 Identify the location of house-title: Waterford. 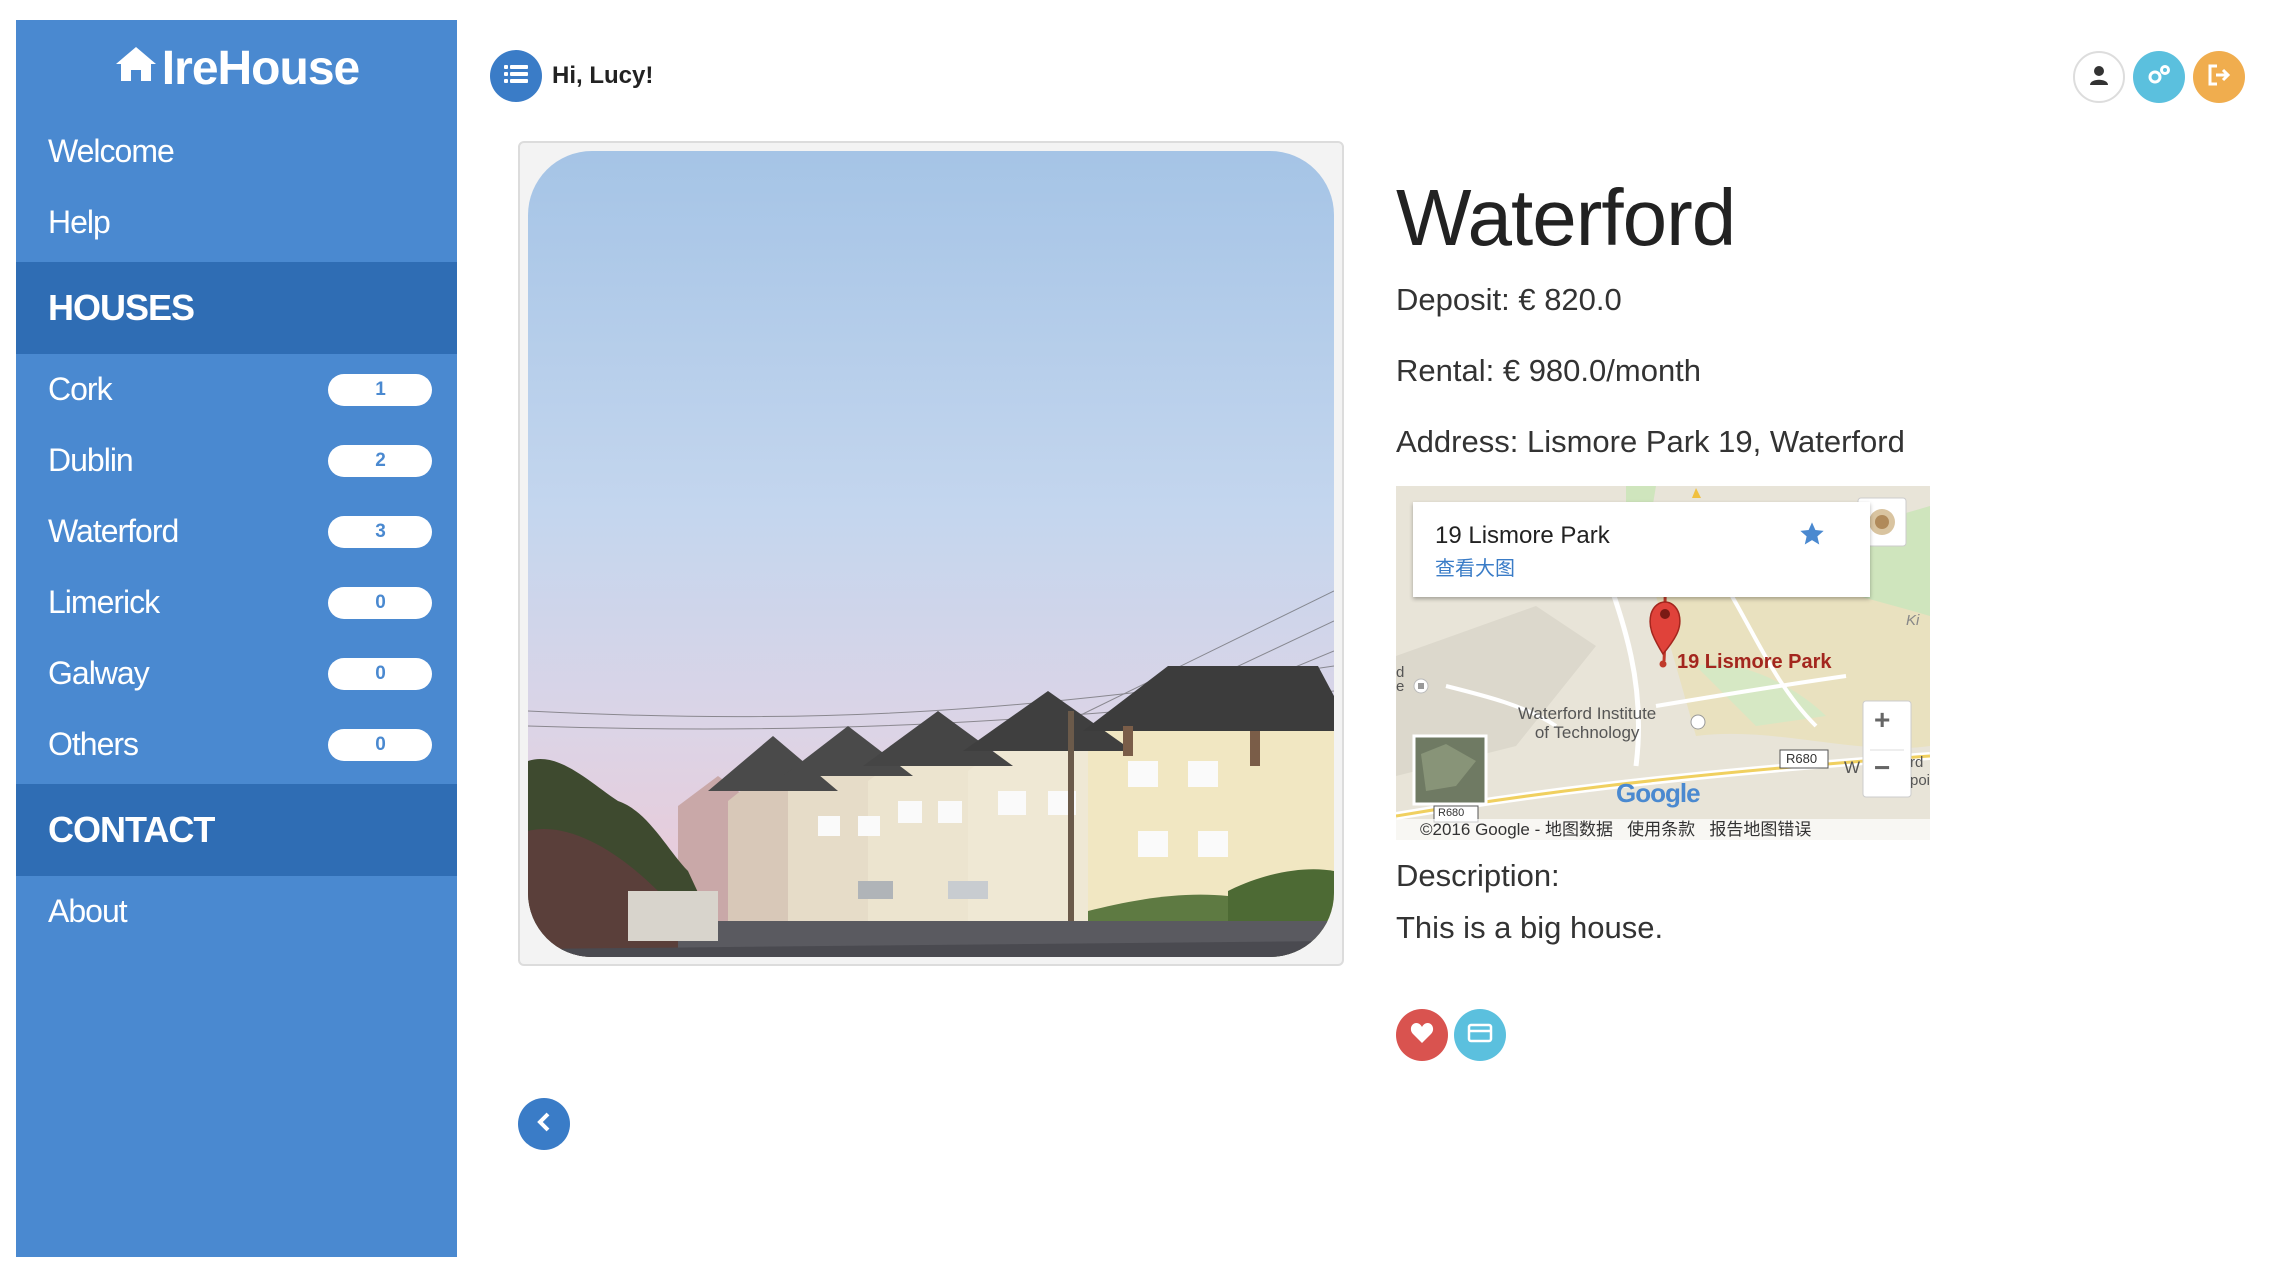
(1566, 217).